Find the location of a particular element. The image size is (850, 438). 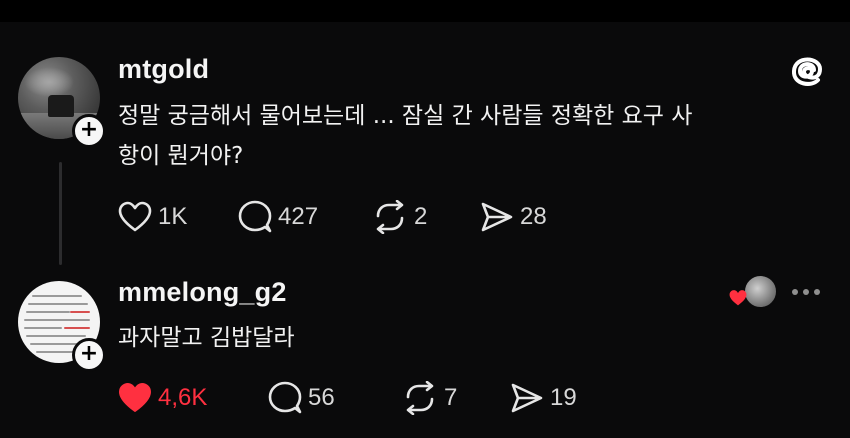

username: mmelong_g2 is located at coordinates (202, 292).